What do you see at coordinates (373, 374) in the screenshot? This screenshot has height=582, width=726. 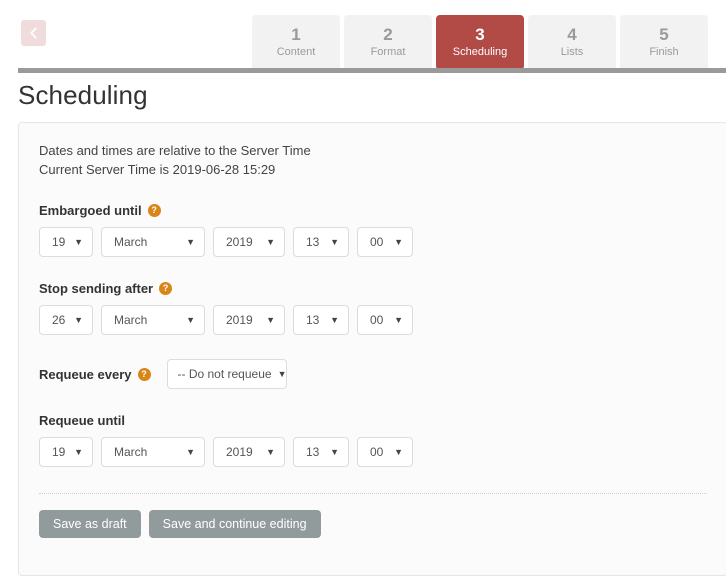 I see `requeue-every-group: Requeue every ? -- Do not requeue ▼` at bounding box center [373, 374].